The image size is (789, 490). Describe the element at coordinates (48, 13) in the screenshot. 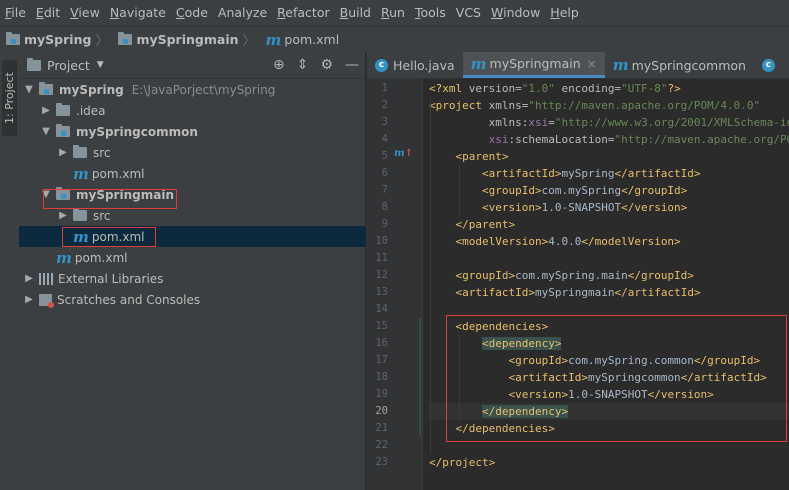

I see `menu-edit: Edit` at that location.